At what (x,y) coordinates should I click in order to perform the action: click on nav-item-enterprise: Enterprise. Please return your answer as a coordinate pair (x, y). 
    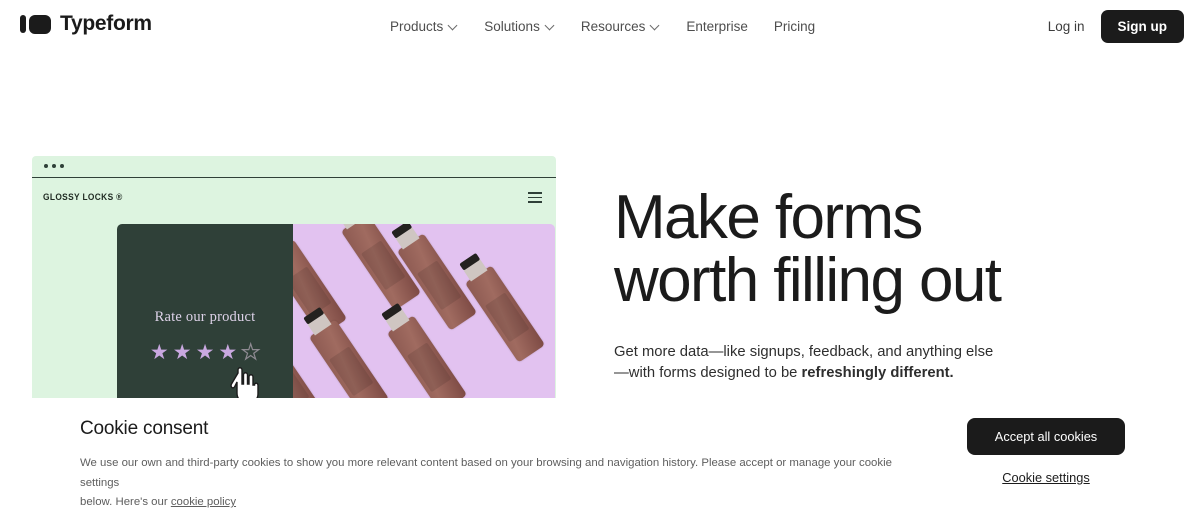
    Looking at the image, I should click on (717, 26).